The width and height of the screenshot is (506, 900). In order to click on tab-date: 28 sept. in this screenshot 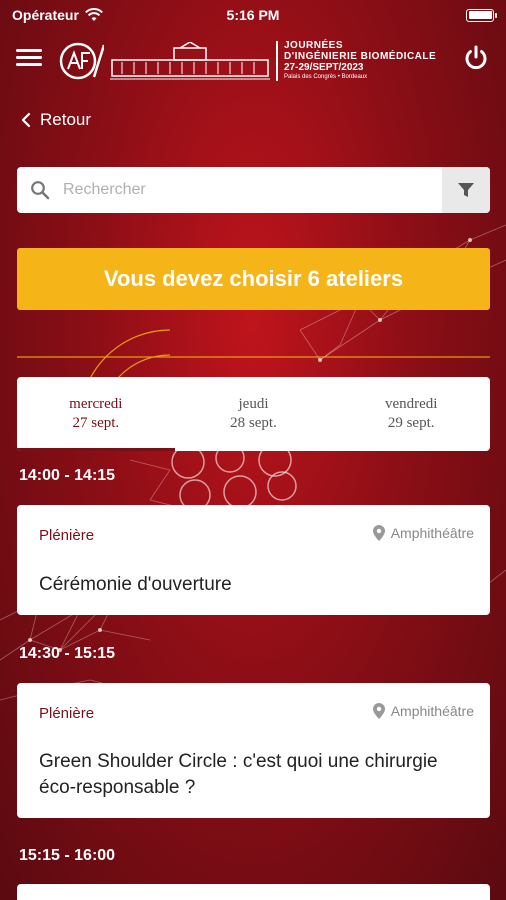, I will do `click(253, 423)`.